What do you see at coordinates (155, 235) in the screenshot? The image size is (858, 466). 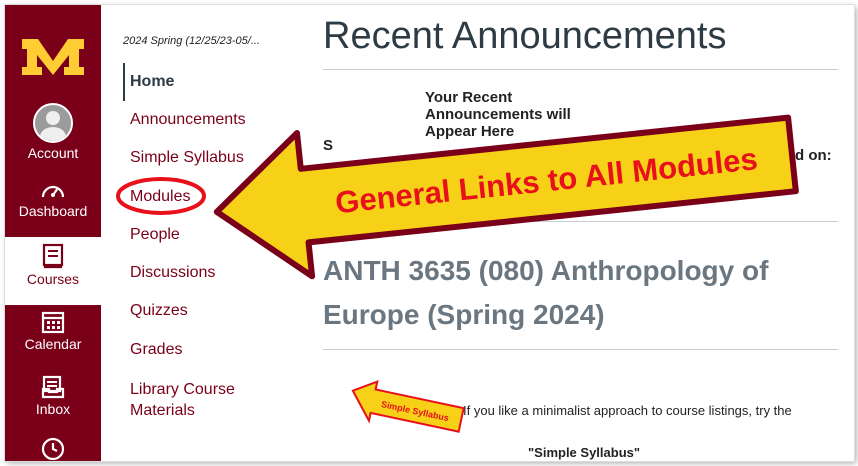 I see `course-nav-people: People` at bounding box center [155, 235].